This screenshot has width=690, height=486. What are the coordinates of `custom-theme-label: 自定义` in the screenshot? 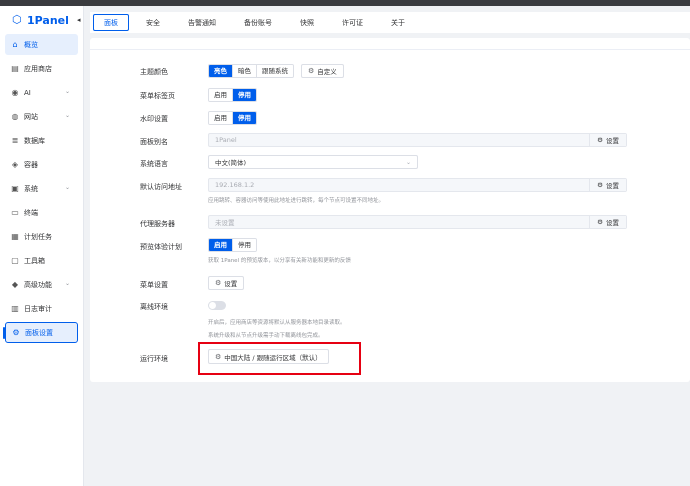 It's located at (327, 72).